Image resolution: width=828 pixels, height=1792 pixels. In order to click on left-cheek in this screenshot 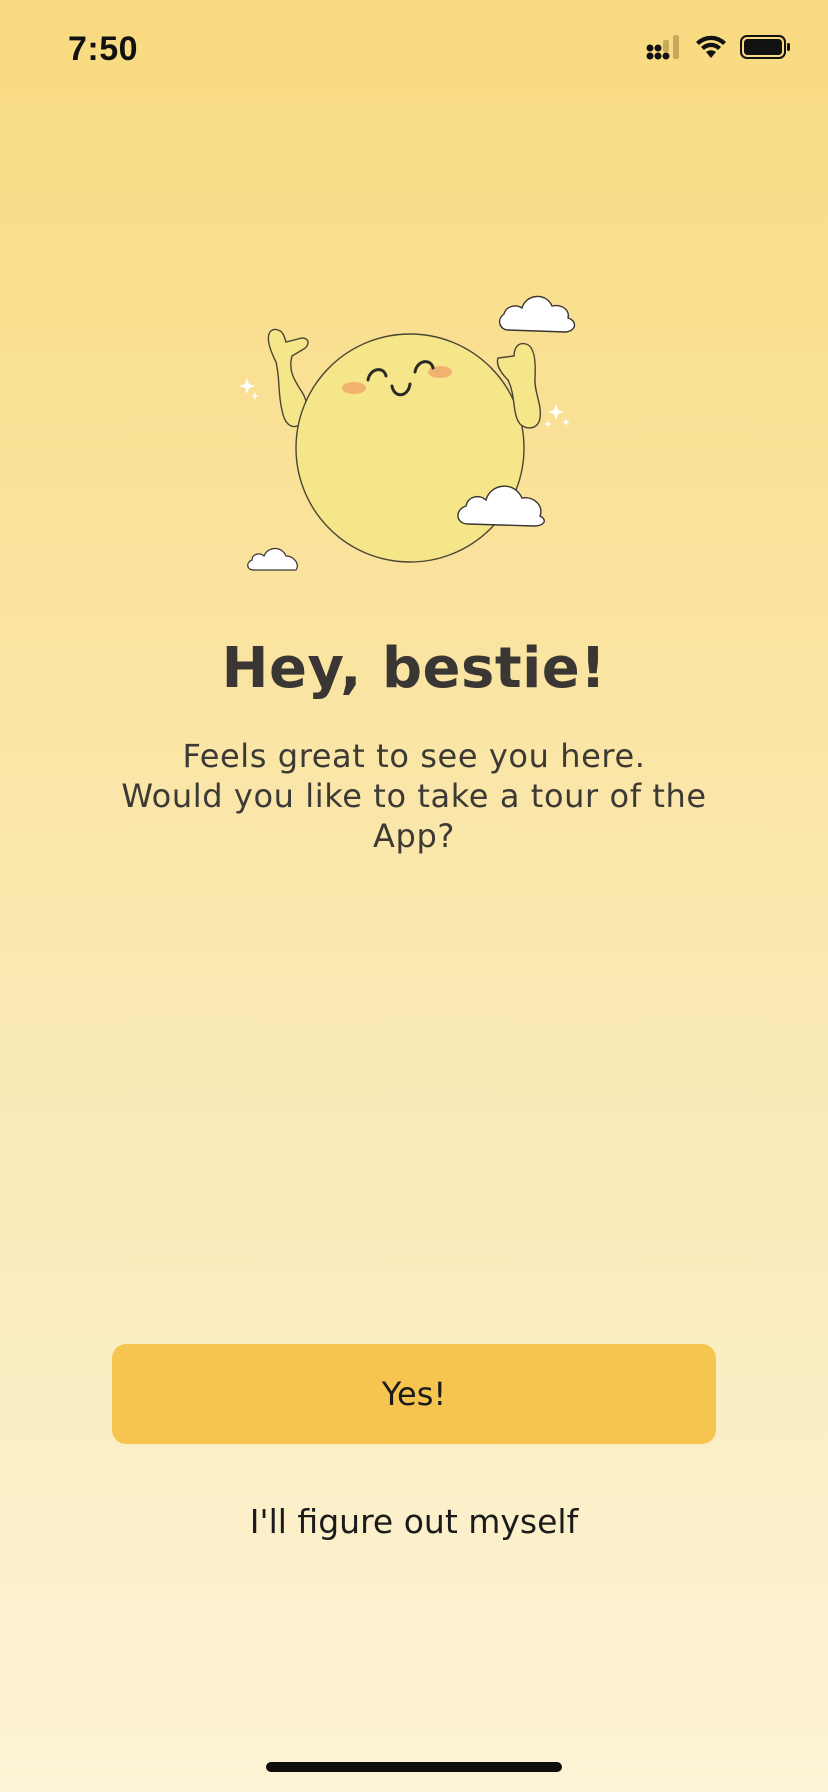, I will do `click(354, 388)`.